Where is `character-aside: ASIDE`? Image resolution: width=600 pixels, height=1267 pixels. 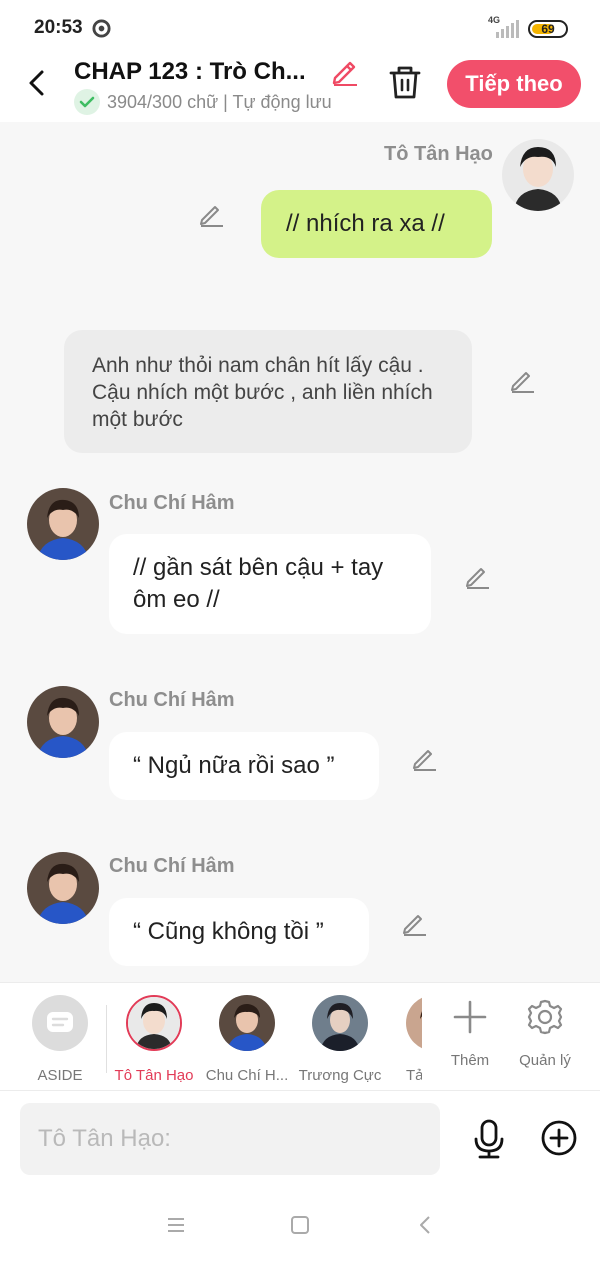
character-aside: ASIDE is located at coordinates (60, 1039).